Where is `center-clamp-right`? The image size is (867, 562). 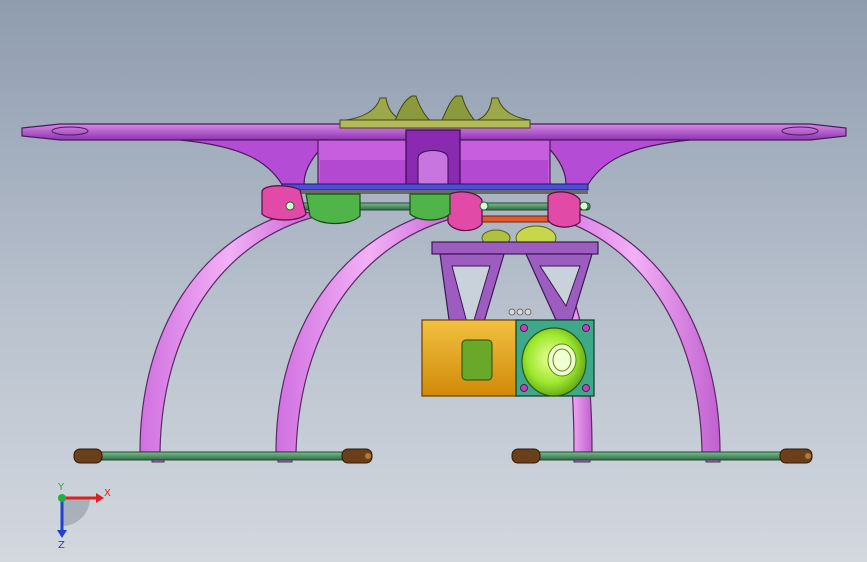
center-clamp-right is located at coordinates (430, 207).